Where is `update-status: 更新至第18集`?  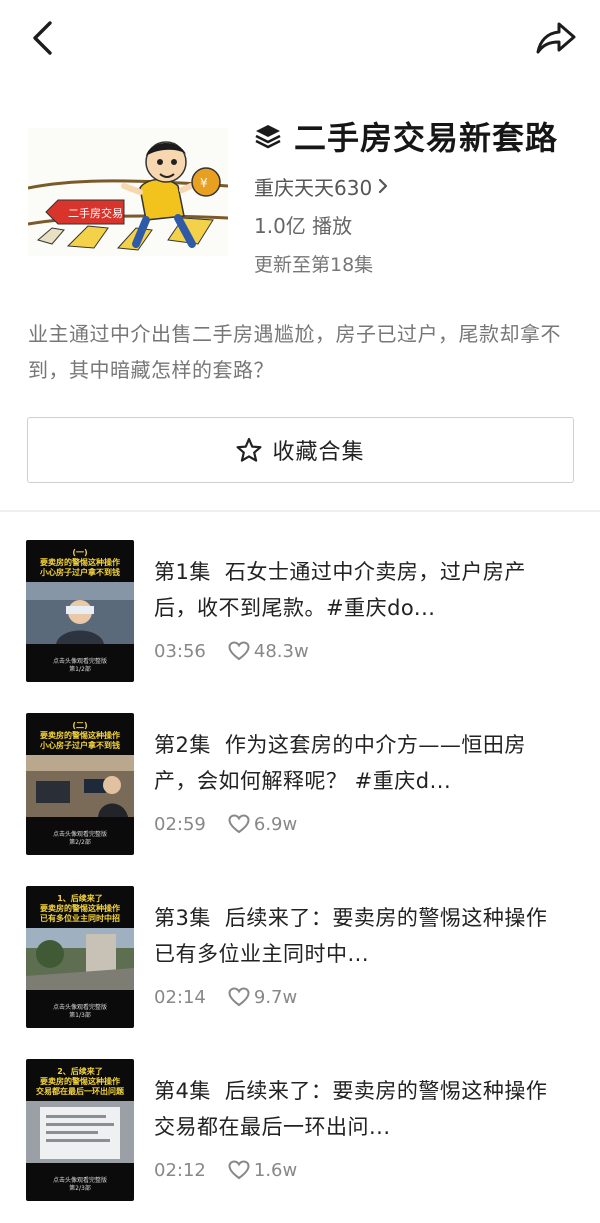
update-status: 更新至第18集 is located at coordinates (314, 265).